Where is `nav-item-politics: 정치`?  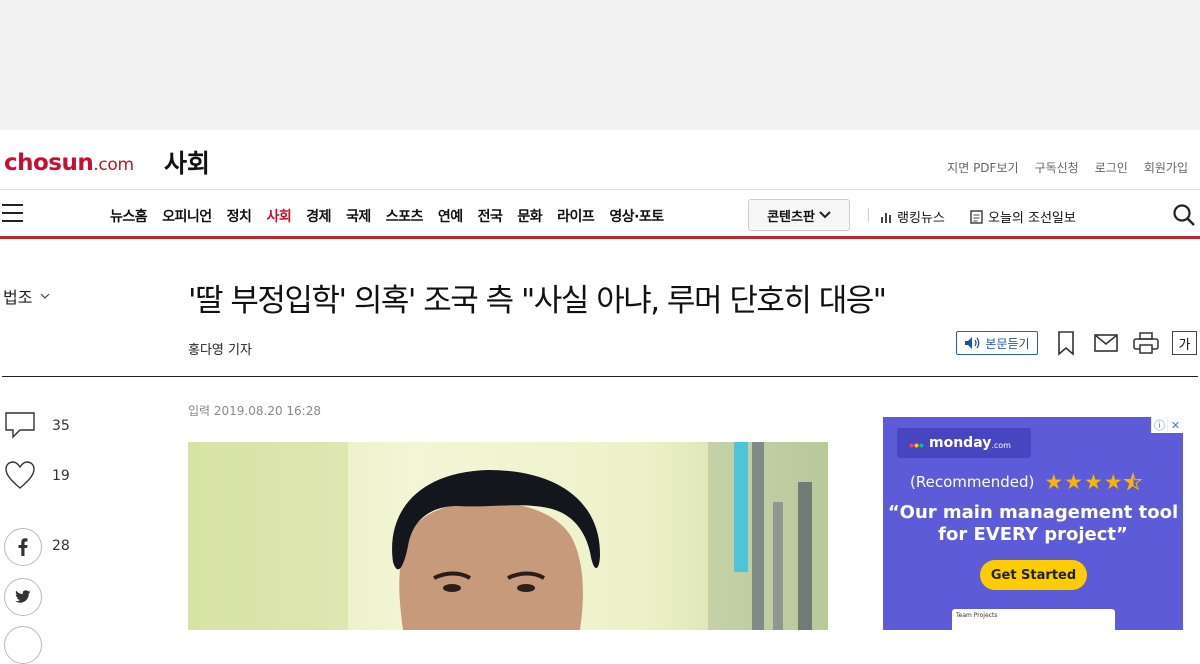
nav-item-politics: 정치 is located at coordinates (239, 216).